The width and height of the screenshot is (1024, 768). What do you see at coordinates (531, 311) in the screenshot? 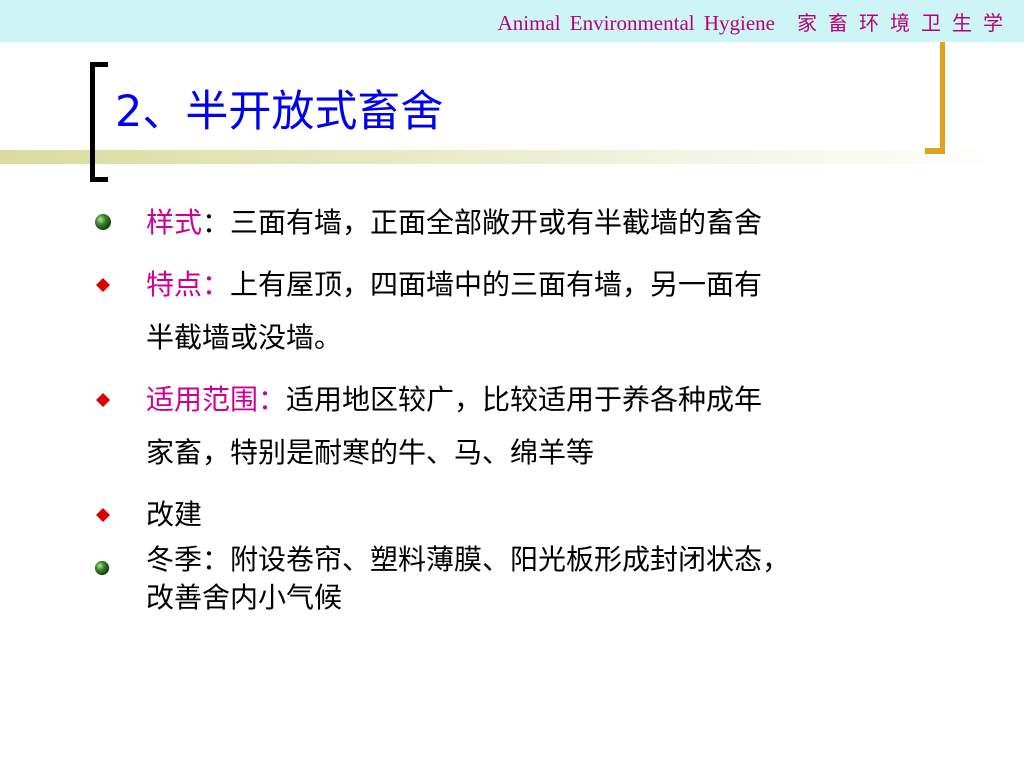
I see `bullet-item-features: 特点：上有屋顶，四面墙中的三面有墙，另一面有 半截墙或没墙。` at bounding box center [531, 311].